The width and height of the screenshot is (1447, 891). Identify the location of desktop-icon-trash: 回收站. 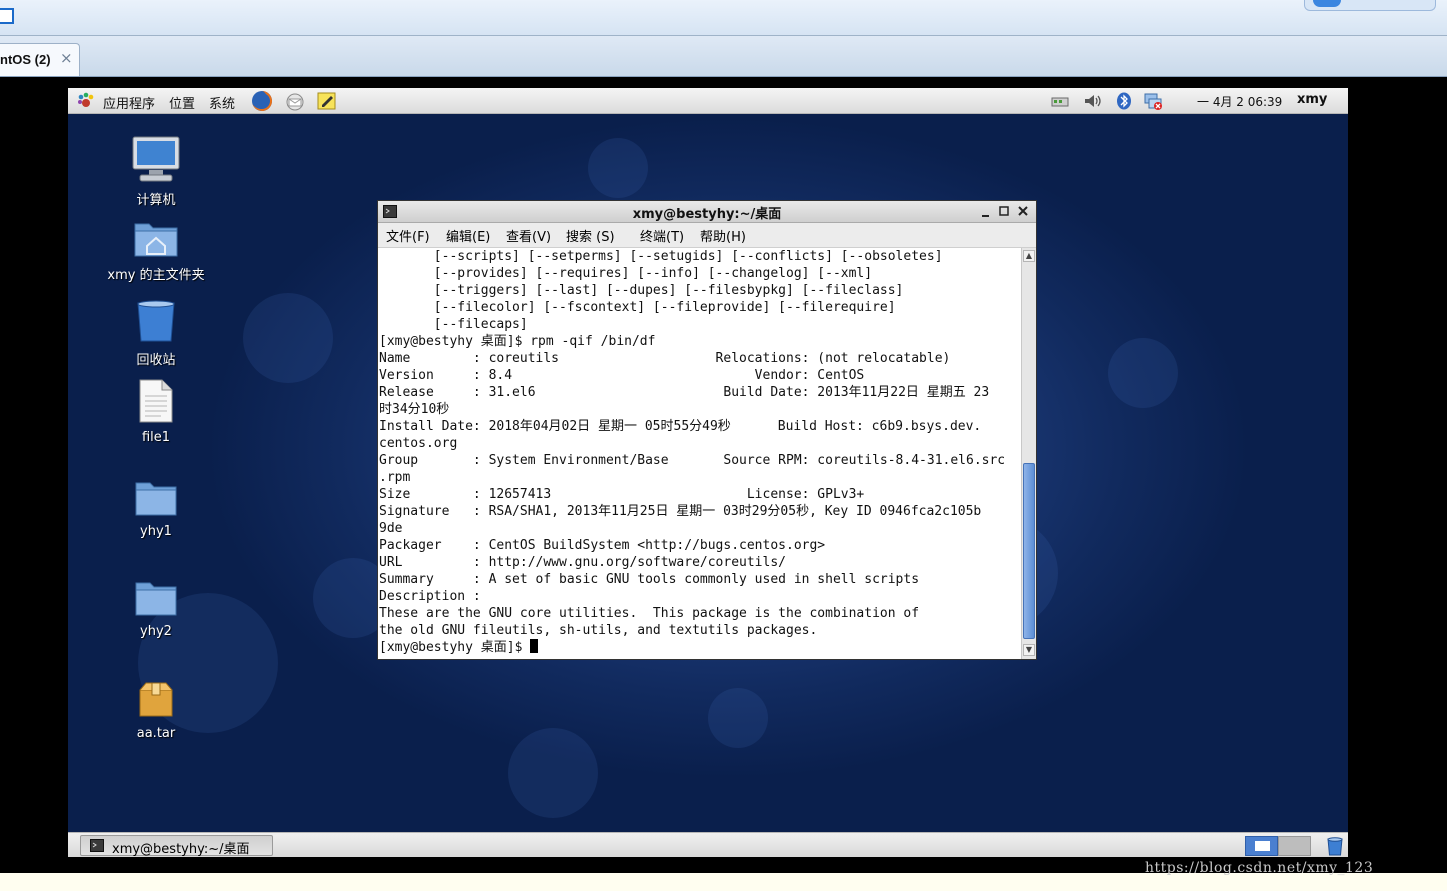
(156, 333).